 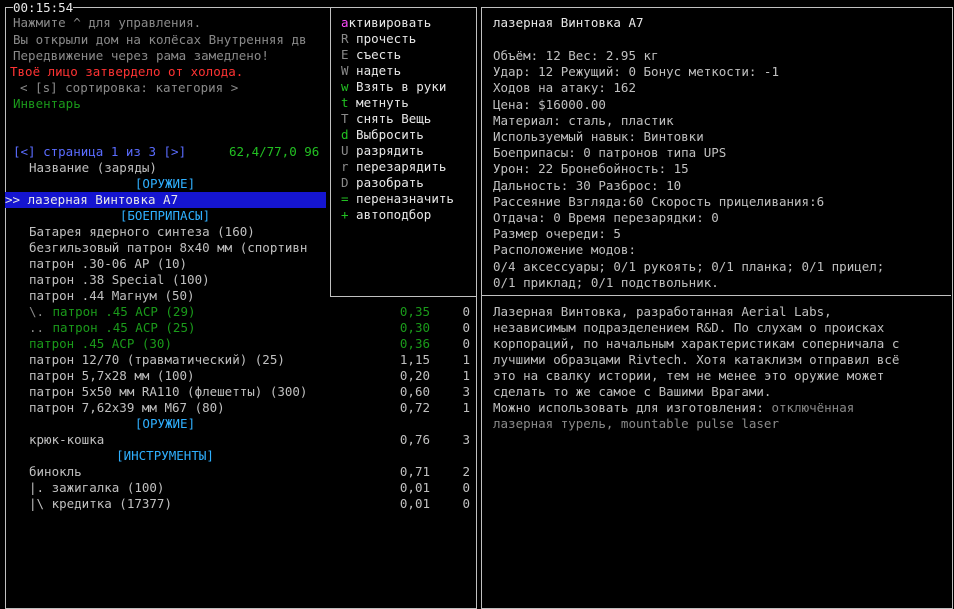 I want to click on menu-item-label: переназначить, so click(x=401, y=198).